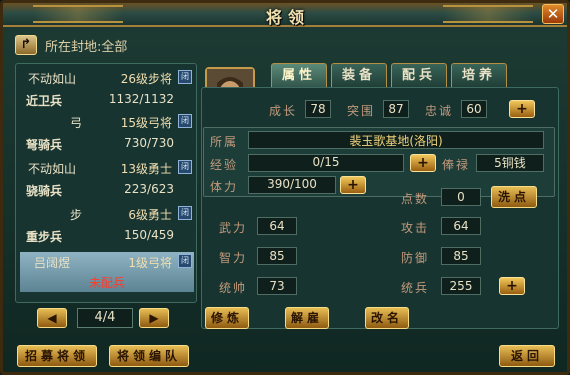 Image resolution: width=570 pixels, height=375 pixels. Describe the element at coordinates (146, 123) in the screenshot. I see `general-rank: 15级弓将` at that location.